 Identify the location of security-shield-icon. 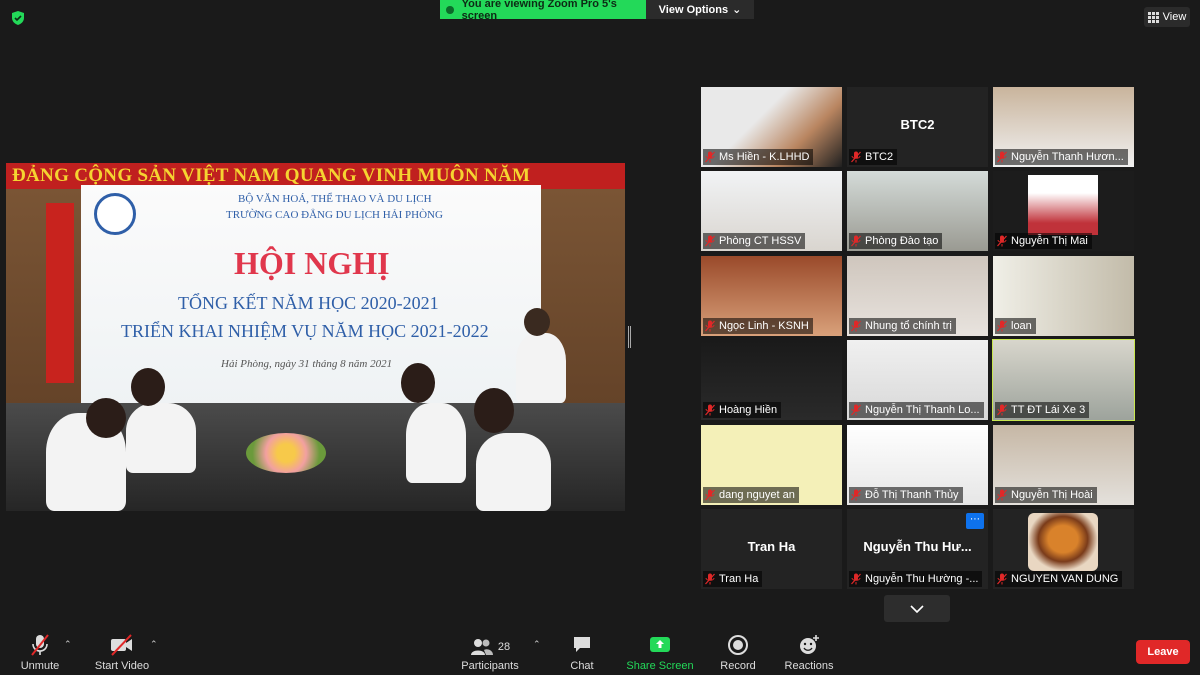
(18, 18).